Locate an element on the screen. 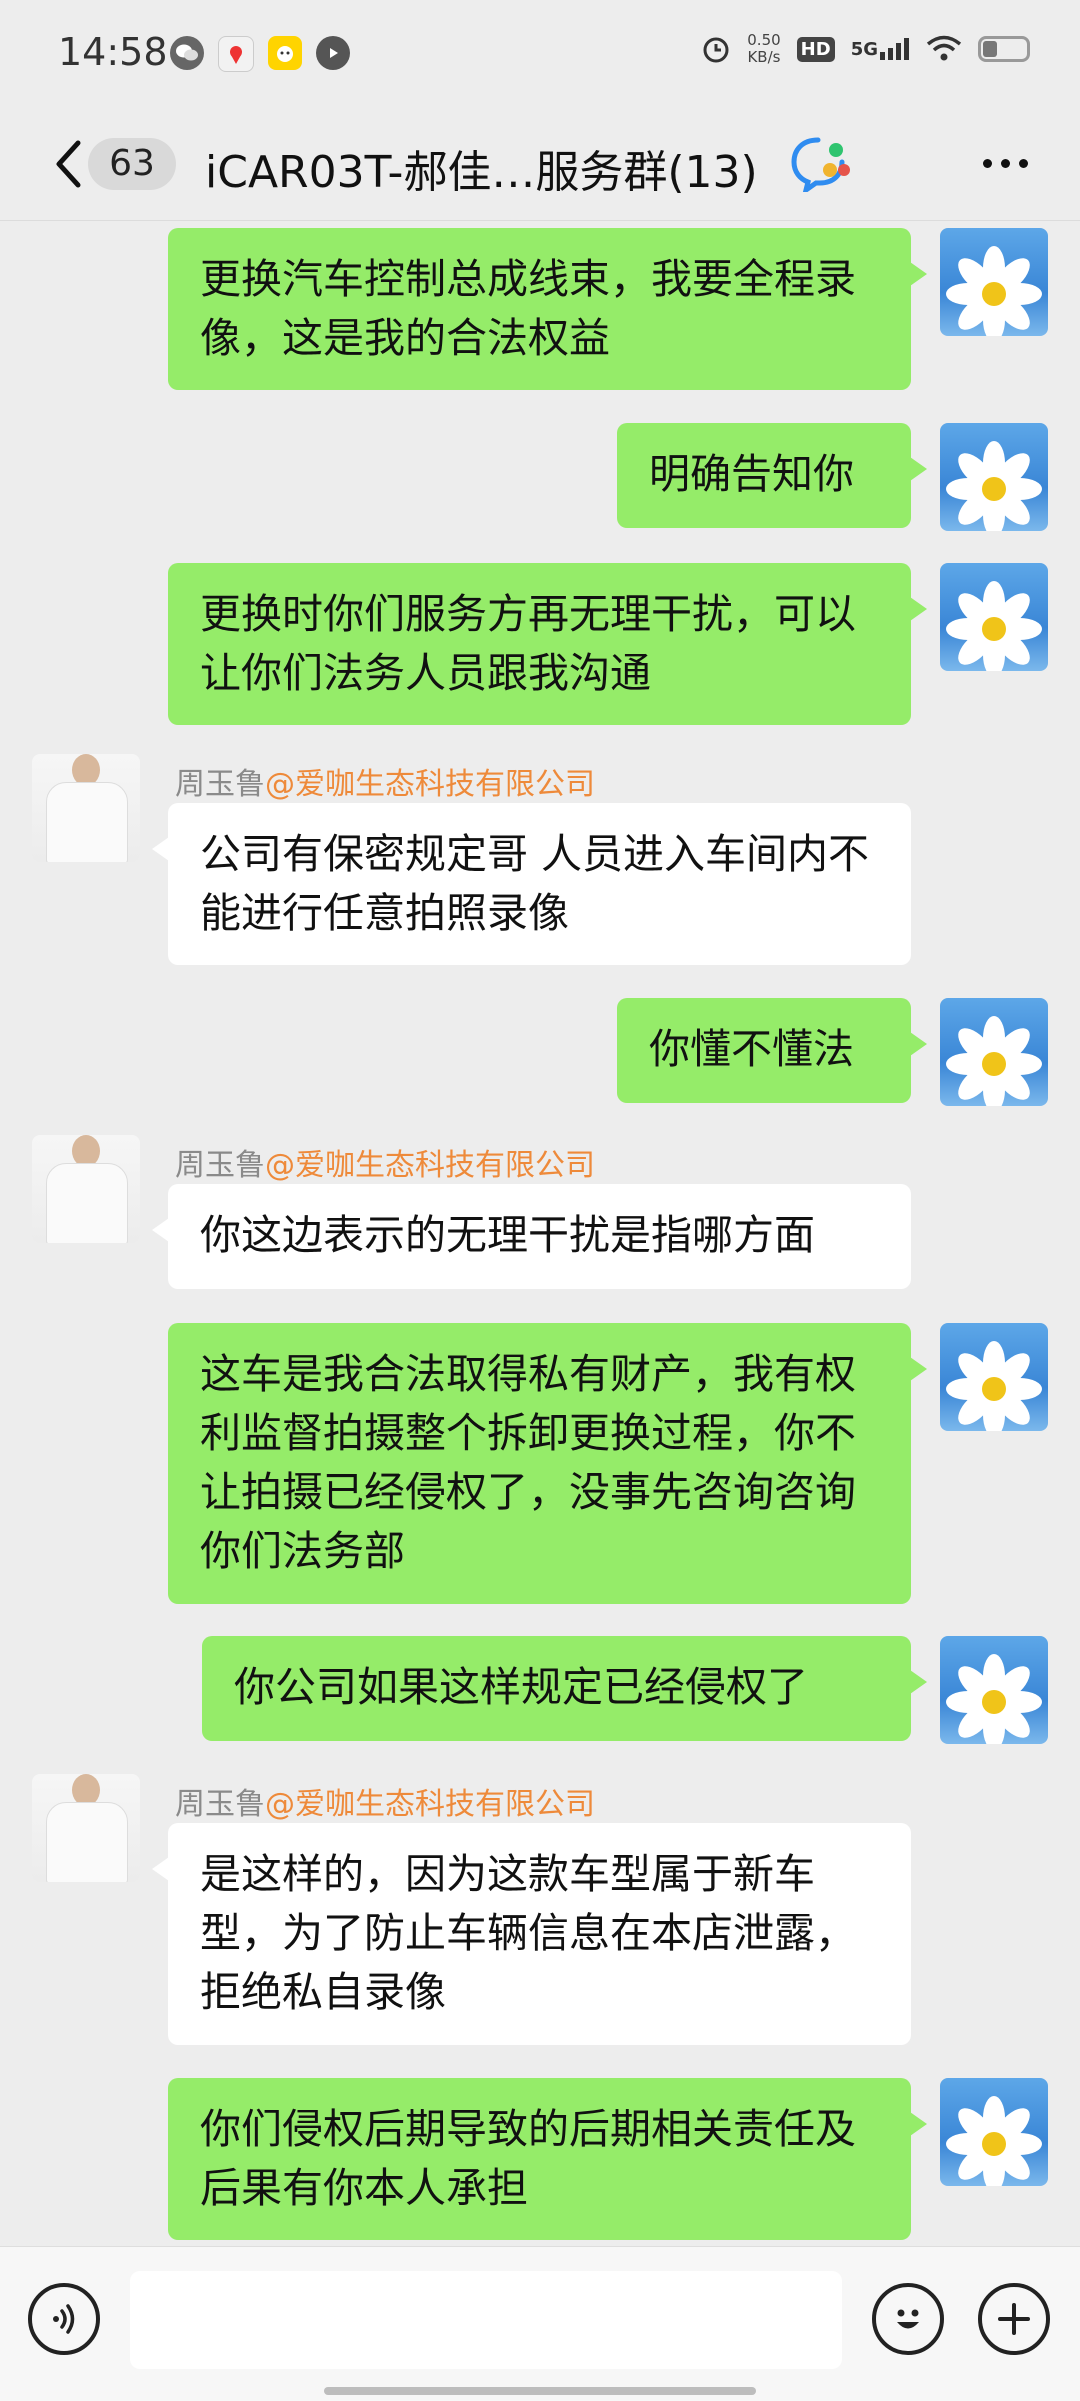  network-speed-value: 0.50 is located at coordinates (764, 40).